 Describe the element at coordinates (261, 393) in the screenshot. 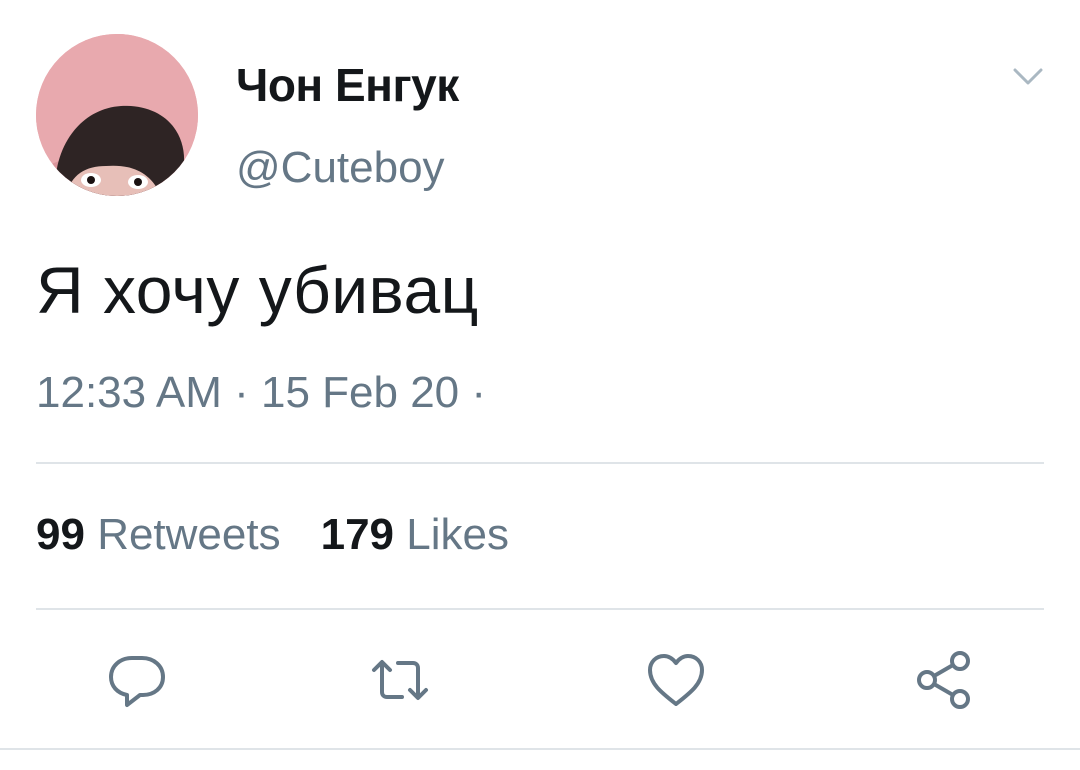

I see `tweet-timestamp: 12:33 AM · 15 Feb 20 ·` at that location.